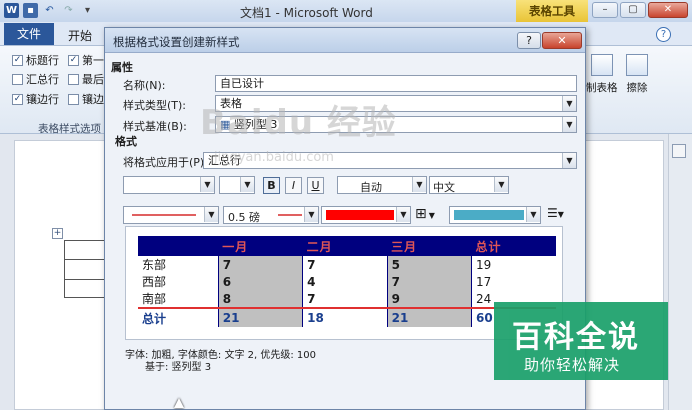 This screenshot has width=692, height=410. Describe the element at coordinates (396, 83) in the screenshot. I see `name-field: 自已设计` at that location.